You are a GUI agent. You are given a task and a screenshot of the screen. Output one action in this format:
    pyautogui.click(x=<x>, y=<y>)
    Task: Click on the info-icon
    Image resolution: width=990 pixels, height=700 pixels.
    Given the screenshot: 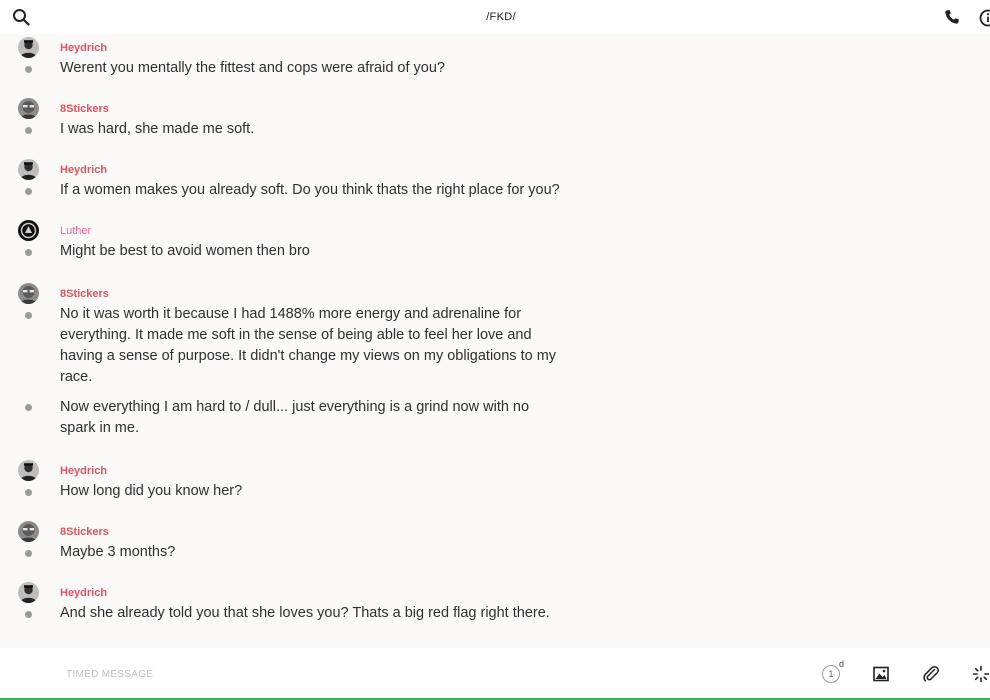 What is the action you would take?
    pyautogui.click(x=984, y=18)
    